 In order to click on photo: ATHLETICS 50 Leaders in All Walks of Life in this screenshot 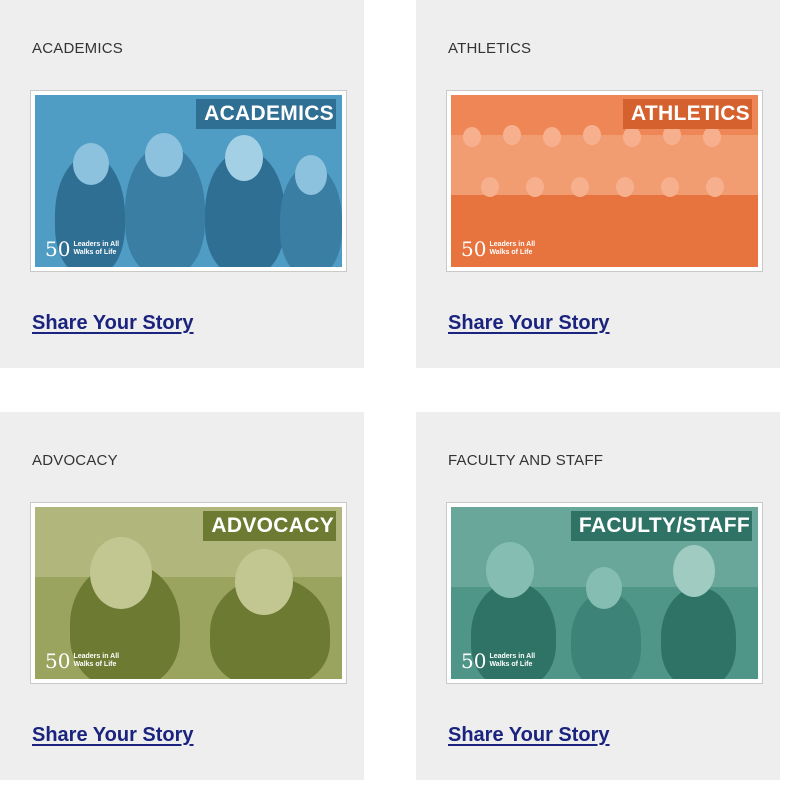, I will do `click(604, 181)`.